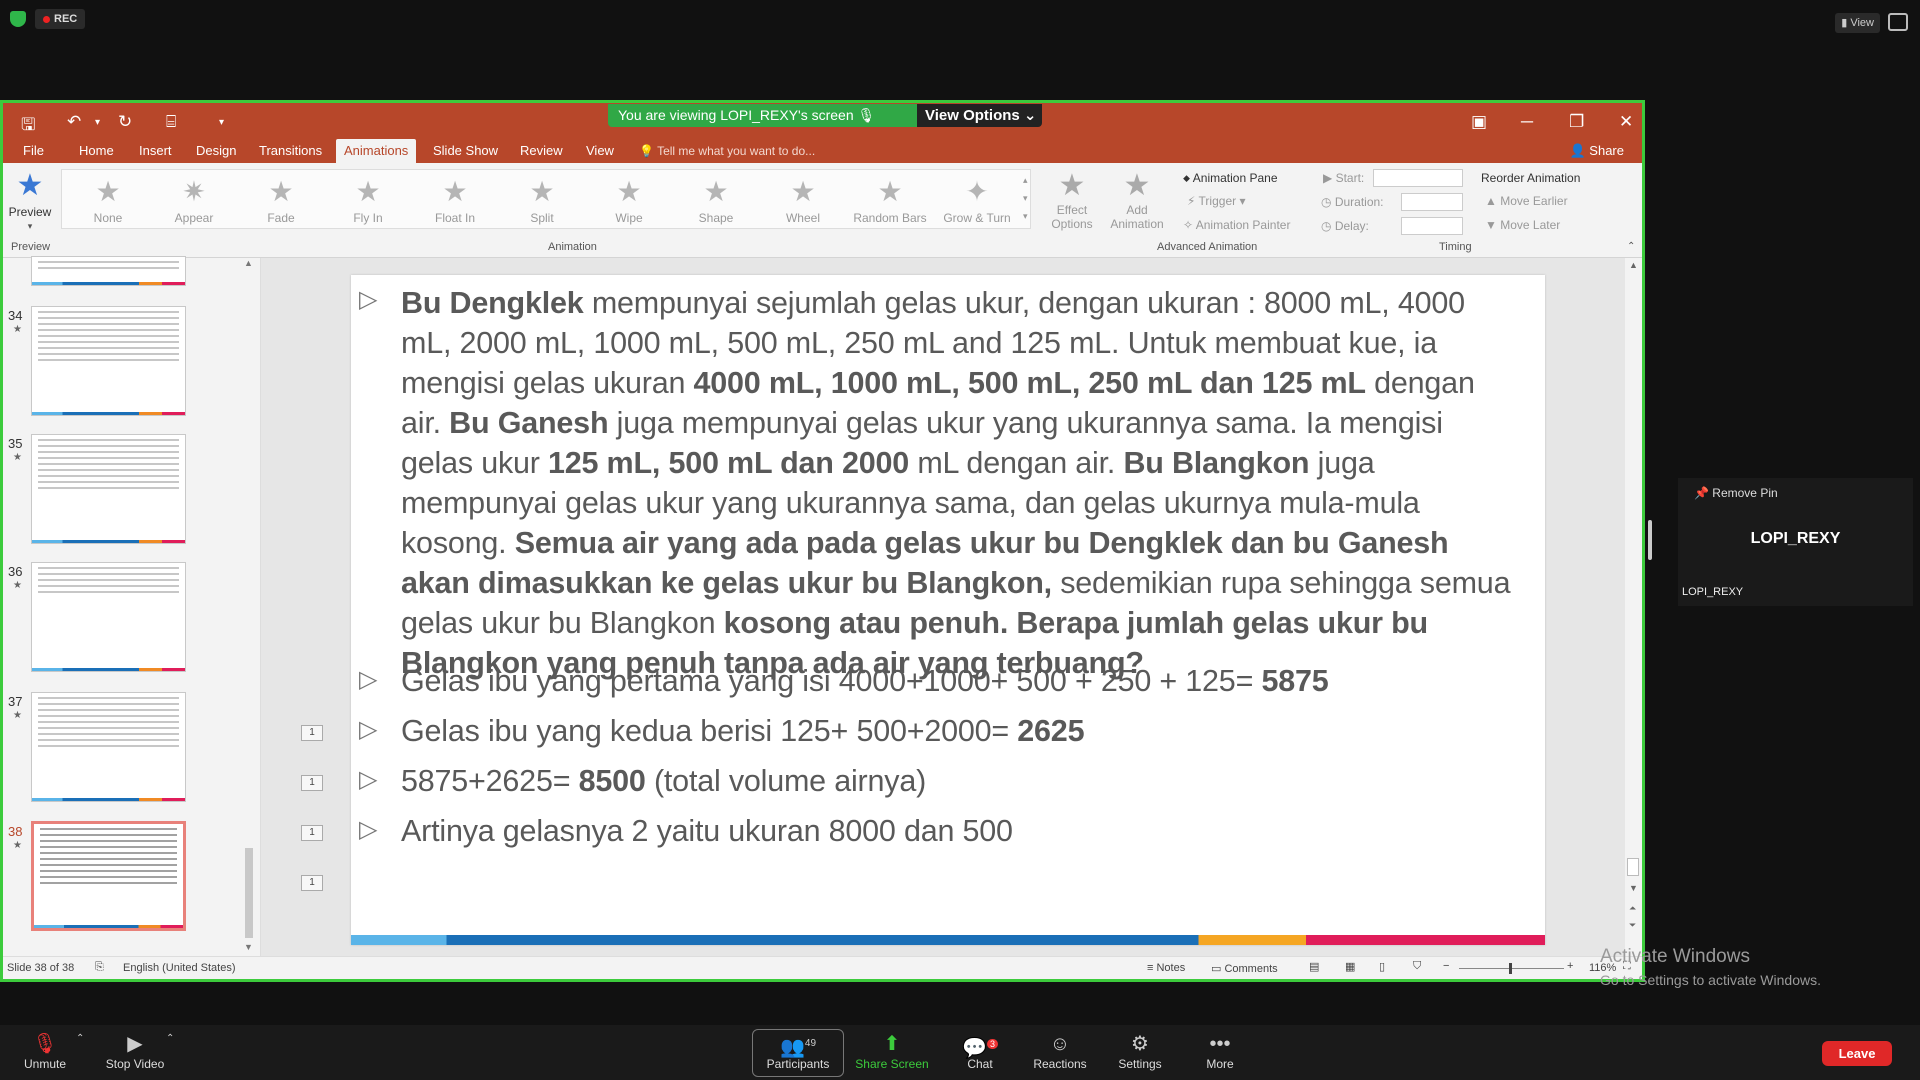 This screenshot has width=1920, height=1080. I want to click on zoom-out-icon: −, so click(1446, 966).